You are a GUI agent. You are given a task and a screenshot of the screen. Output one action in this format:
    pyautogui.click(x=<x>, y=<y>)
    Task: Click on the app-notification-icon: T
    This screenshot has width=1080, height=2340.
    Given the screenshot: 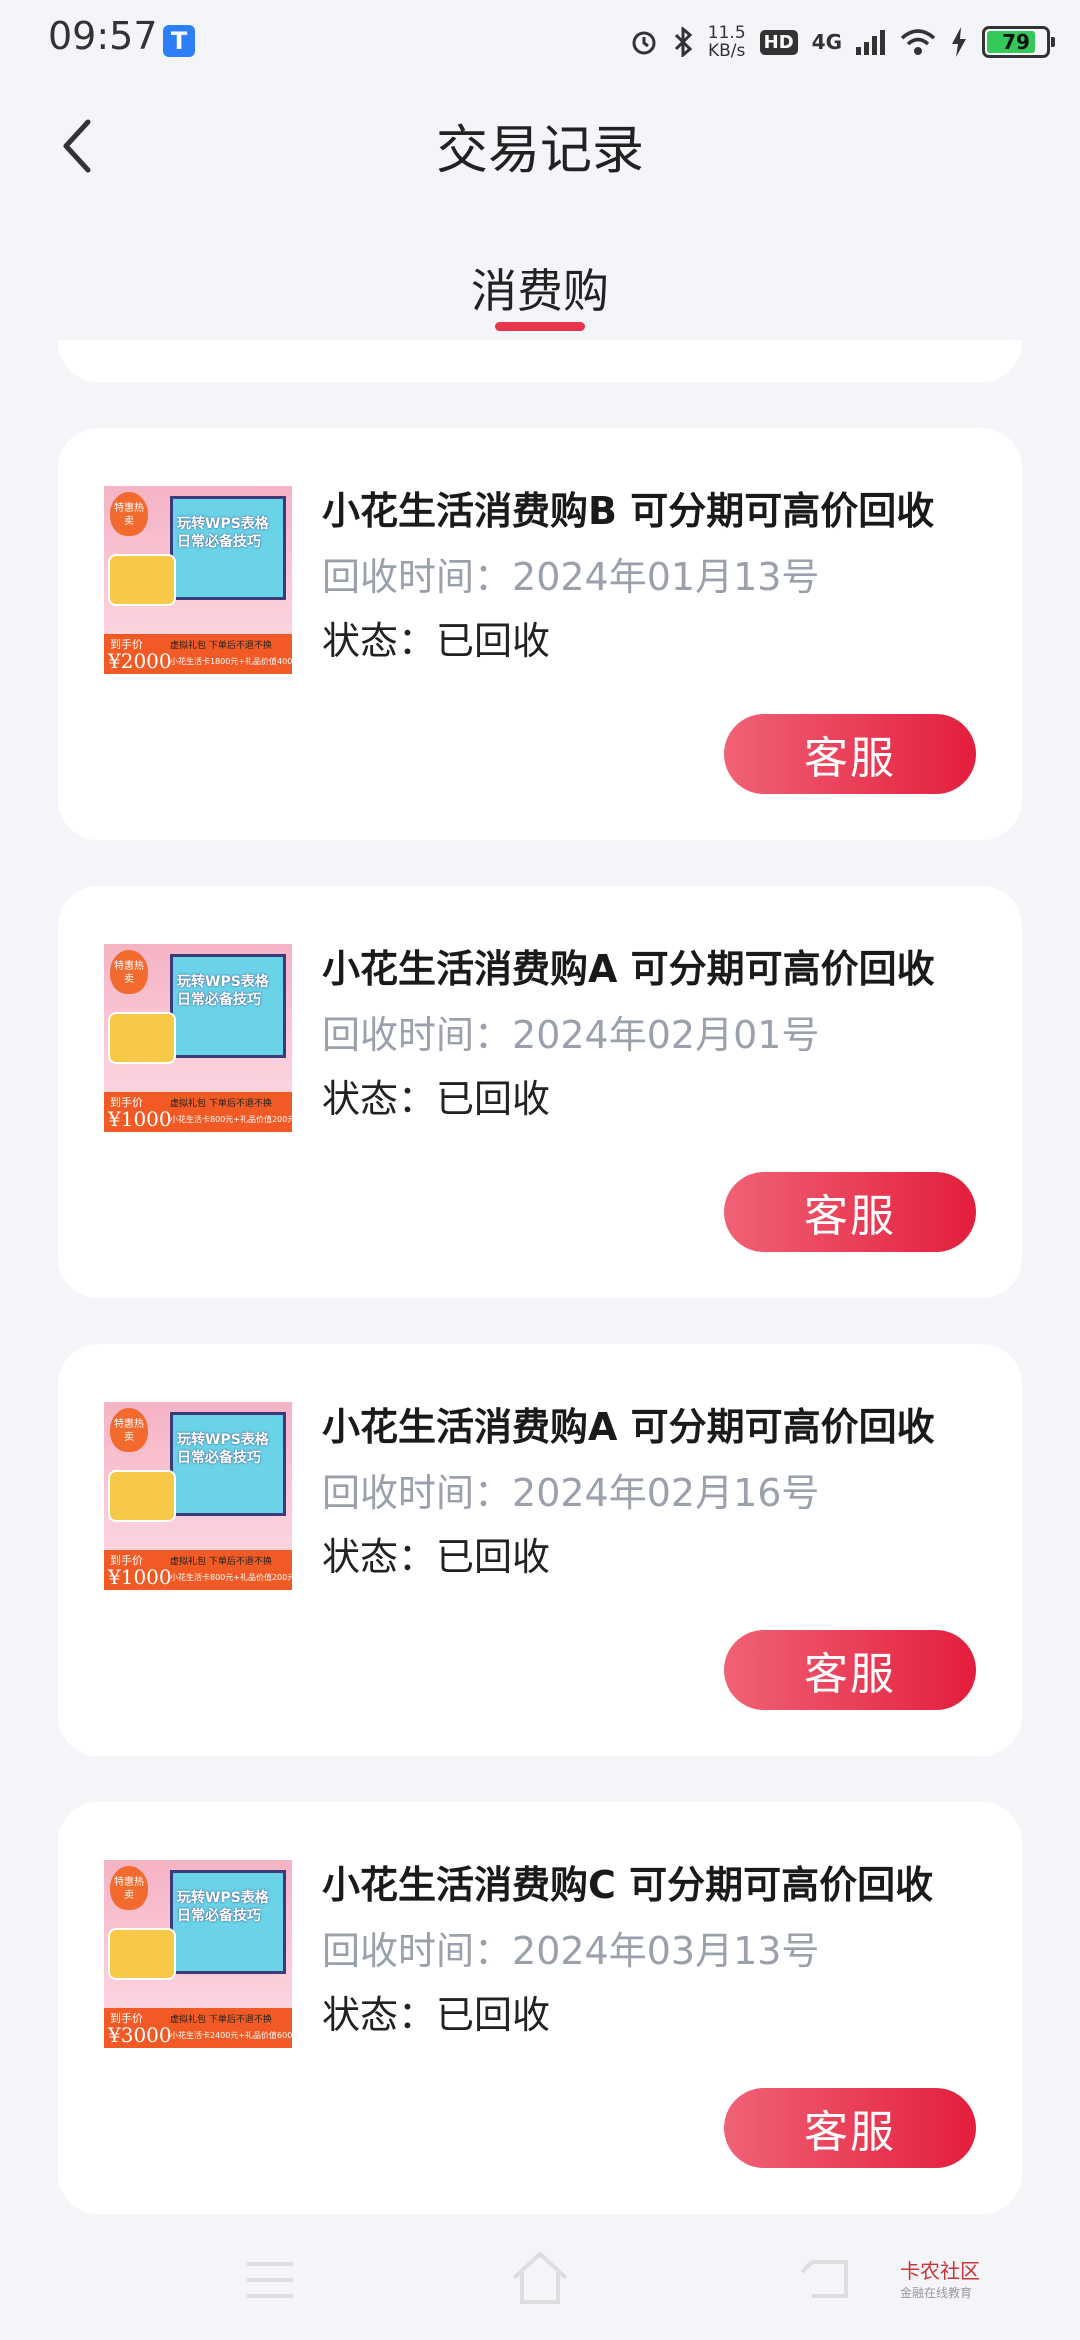 What is the action you would take?
    pyautogui.click(x=179, y=41)
    